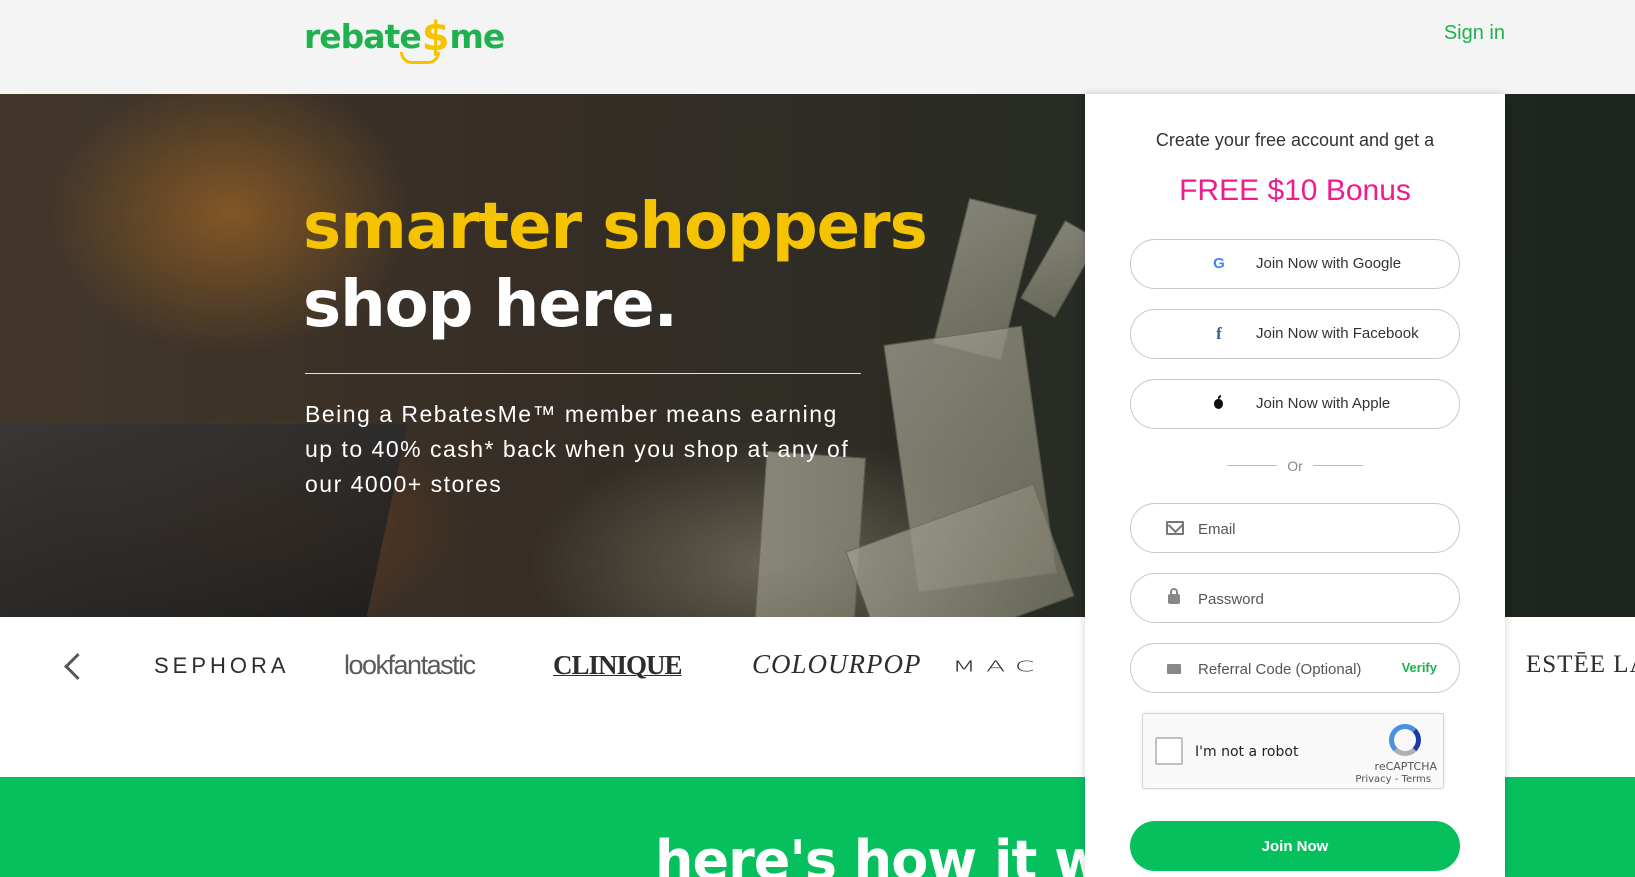 The height and width of the screenshot is (877, 1635). Describe the element at coordinates (837, 664) in the screenshot. I see `brand-logo-colourpop: COLOURPOP` at that location.